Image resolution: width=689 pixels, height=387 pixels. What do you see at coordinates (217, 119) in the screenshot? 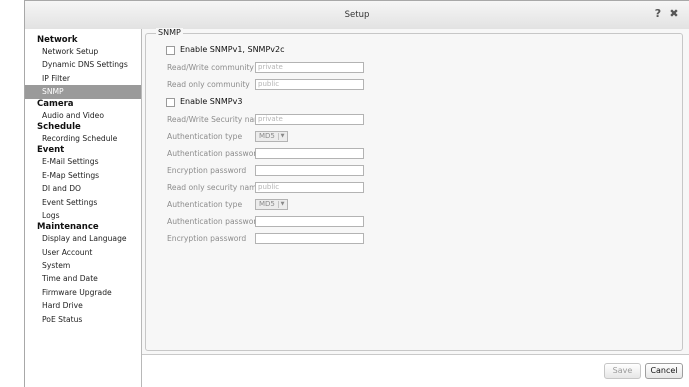
I see `rw-security-name-label: Read/Write Security name` at bounding box center [217, 119].